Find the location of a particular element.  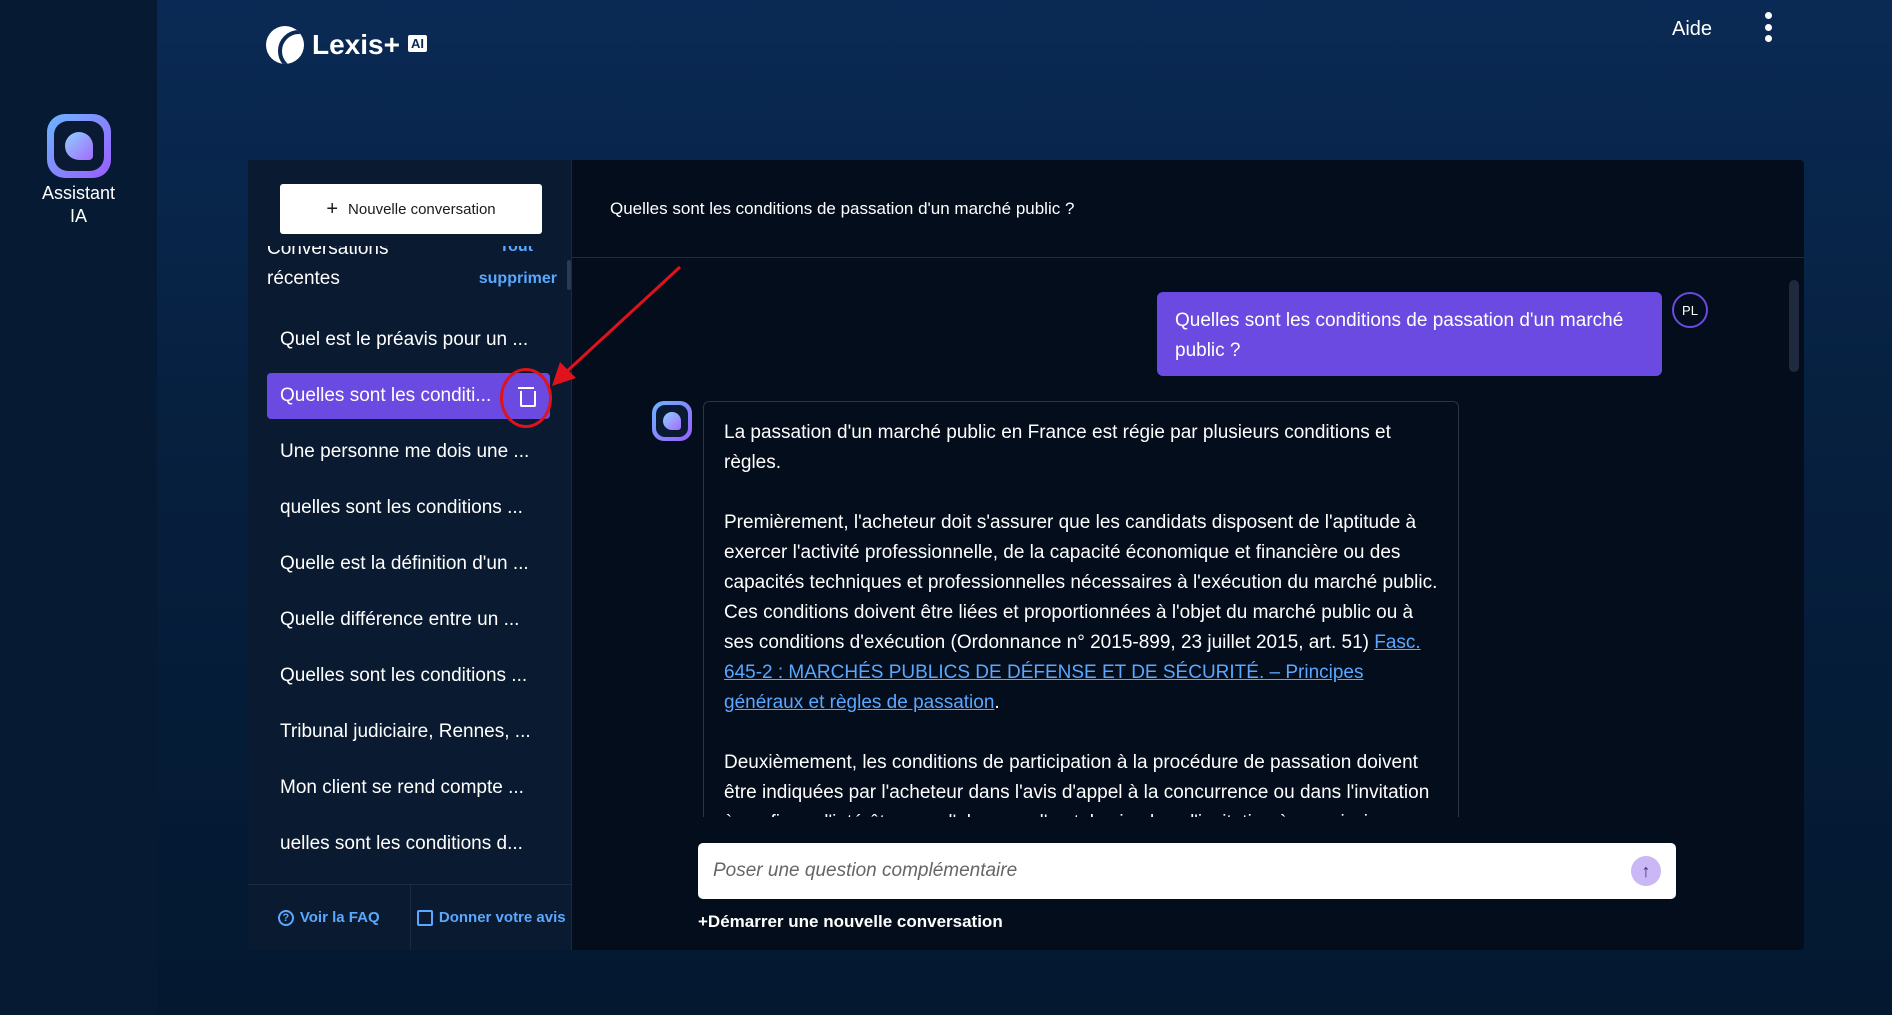

rail-label-line1: Assistant is located at coordinates (78, 193).